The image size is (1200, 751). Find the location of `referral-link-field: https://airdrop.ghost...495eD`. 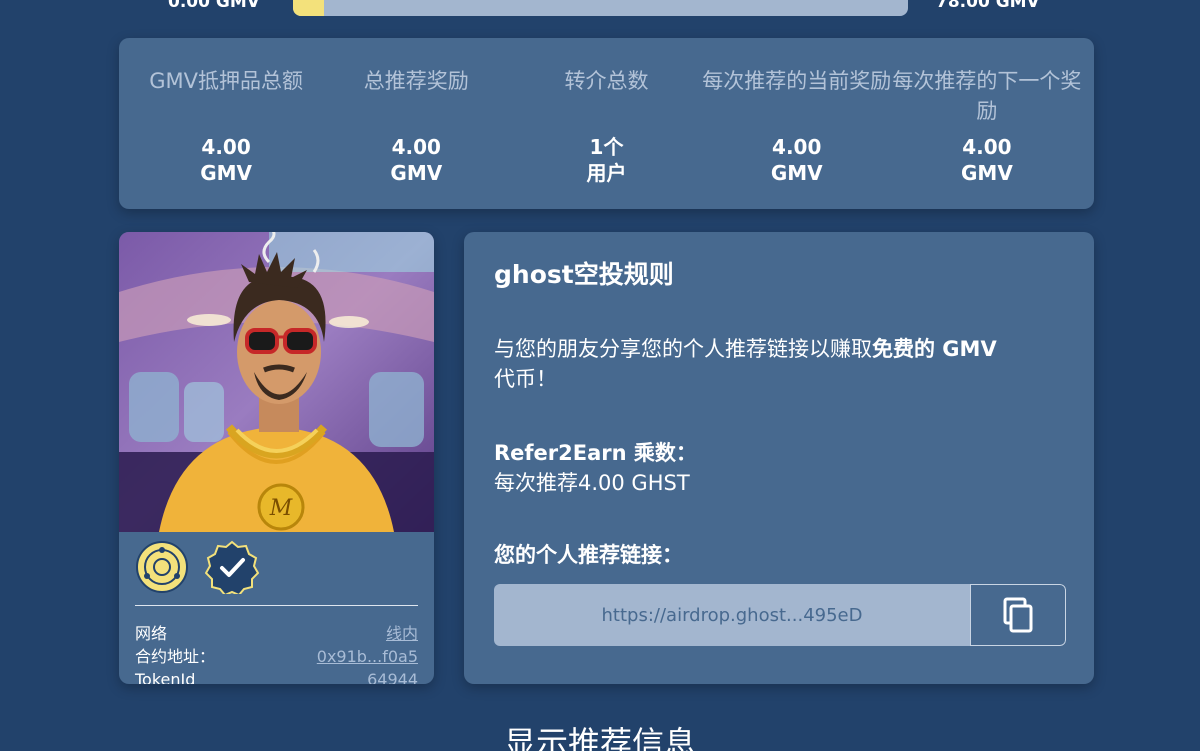

referral-link-field: https://airdrop.ghost...495eD is located at coordinates (732, 615).